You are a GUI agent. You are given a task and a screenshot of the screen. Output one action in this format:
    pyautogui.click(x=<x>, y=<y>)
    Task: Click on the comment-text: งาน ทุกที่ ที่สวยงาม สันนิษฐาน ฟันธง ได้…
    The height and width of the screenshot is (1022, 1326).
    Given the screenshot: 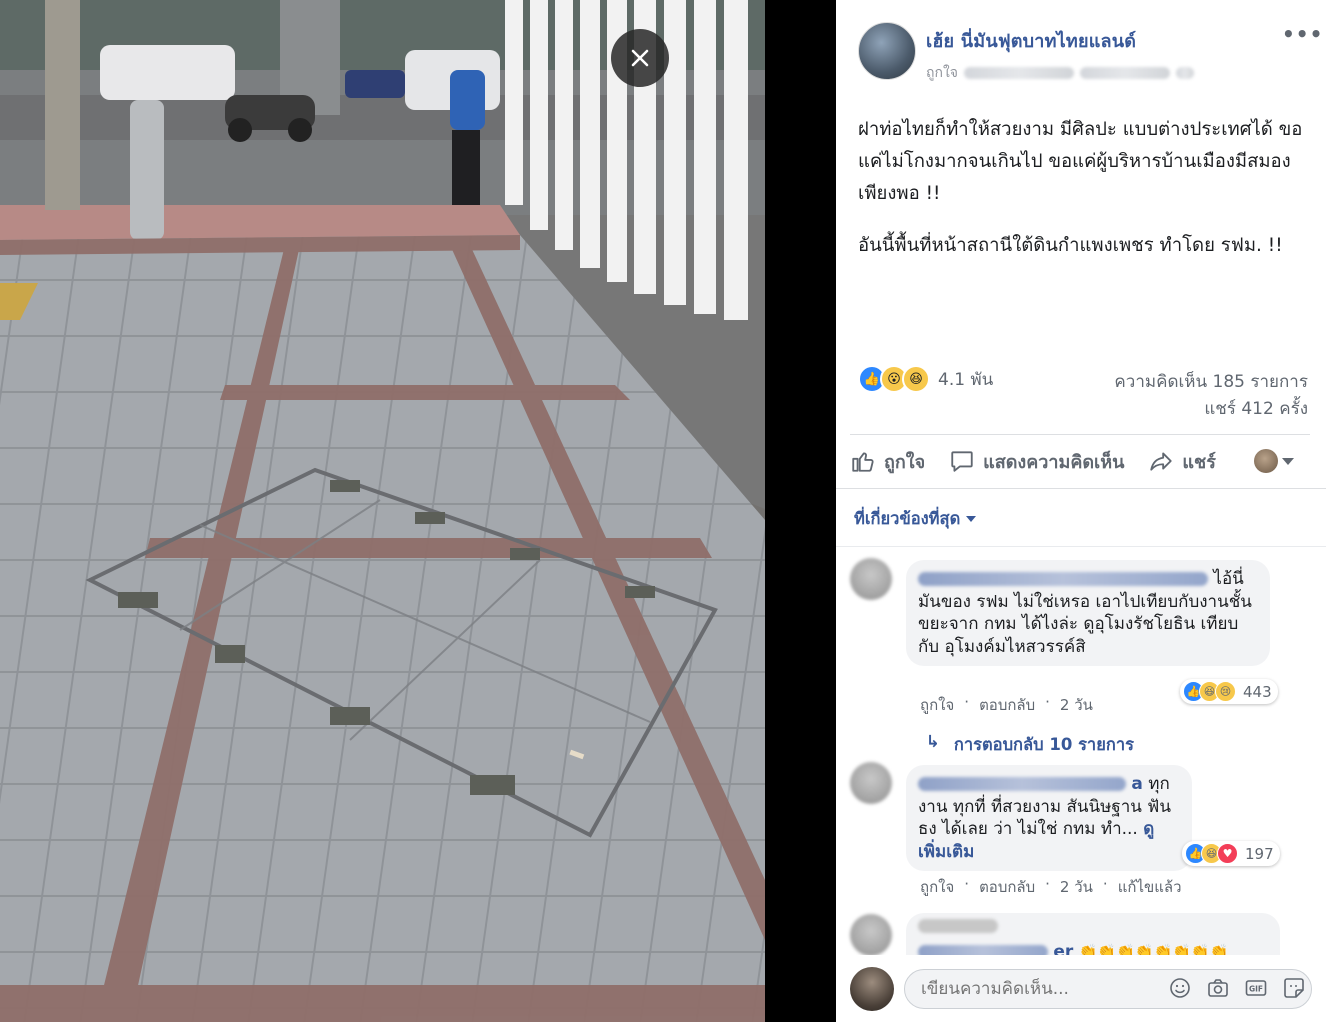 What is the action you would take?
    pyautogui.click(x=1044, y=818)
    